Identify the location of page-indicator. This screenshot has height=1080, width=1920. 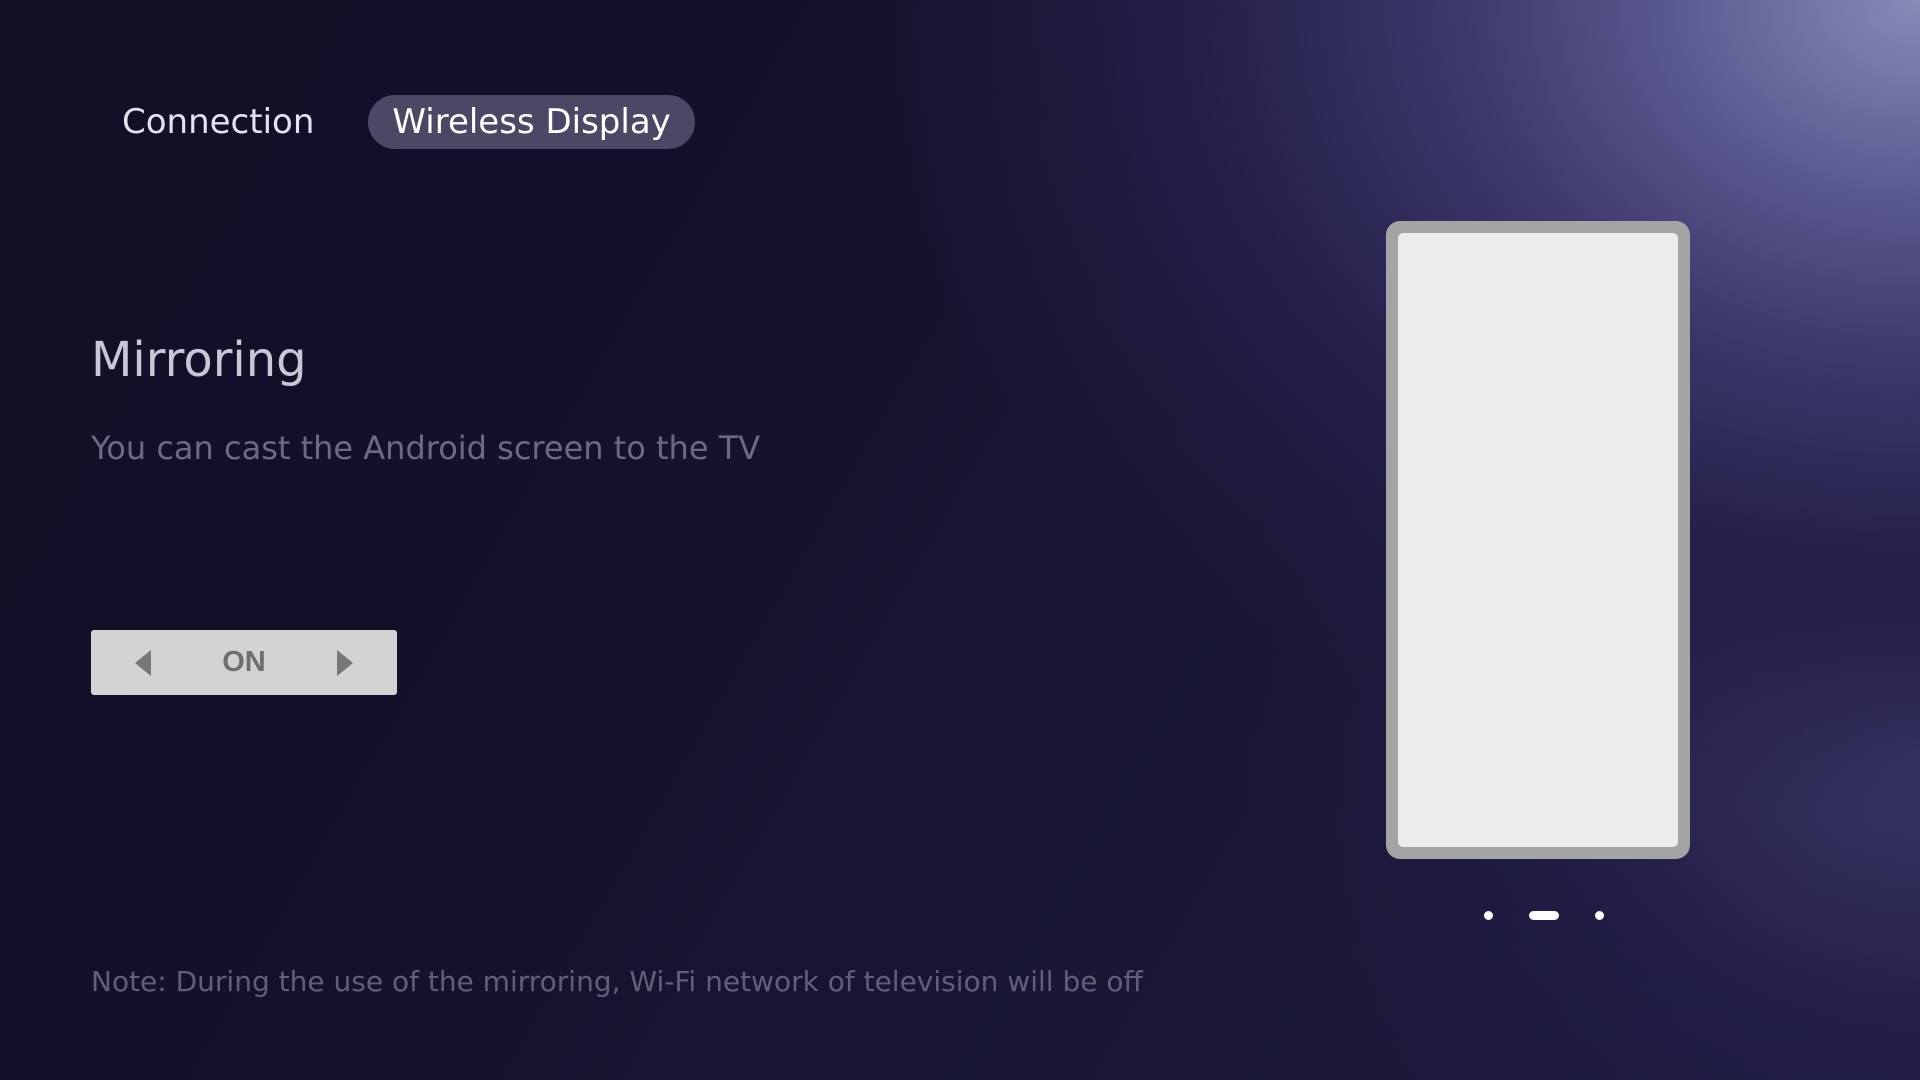
(1544, 915).